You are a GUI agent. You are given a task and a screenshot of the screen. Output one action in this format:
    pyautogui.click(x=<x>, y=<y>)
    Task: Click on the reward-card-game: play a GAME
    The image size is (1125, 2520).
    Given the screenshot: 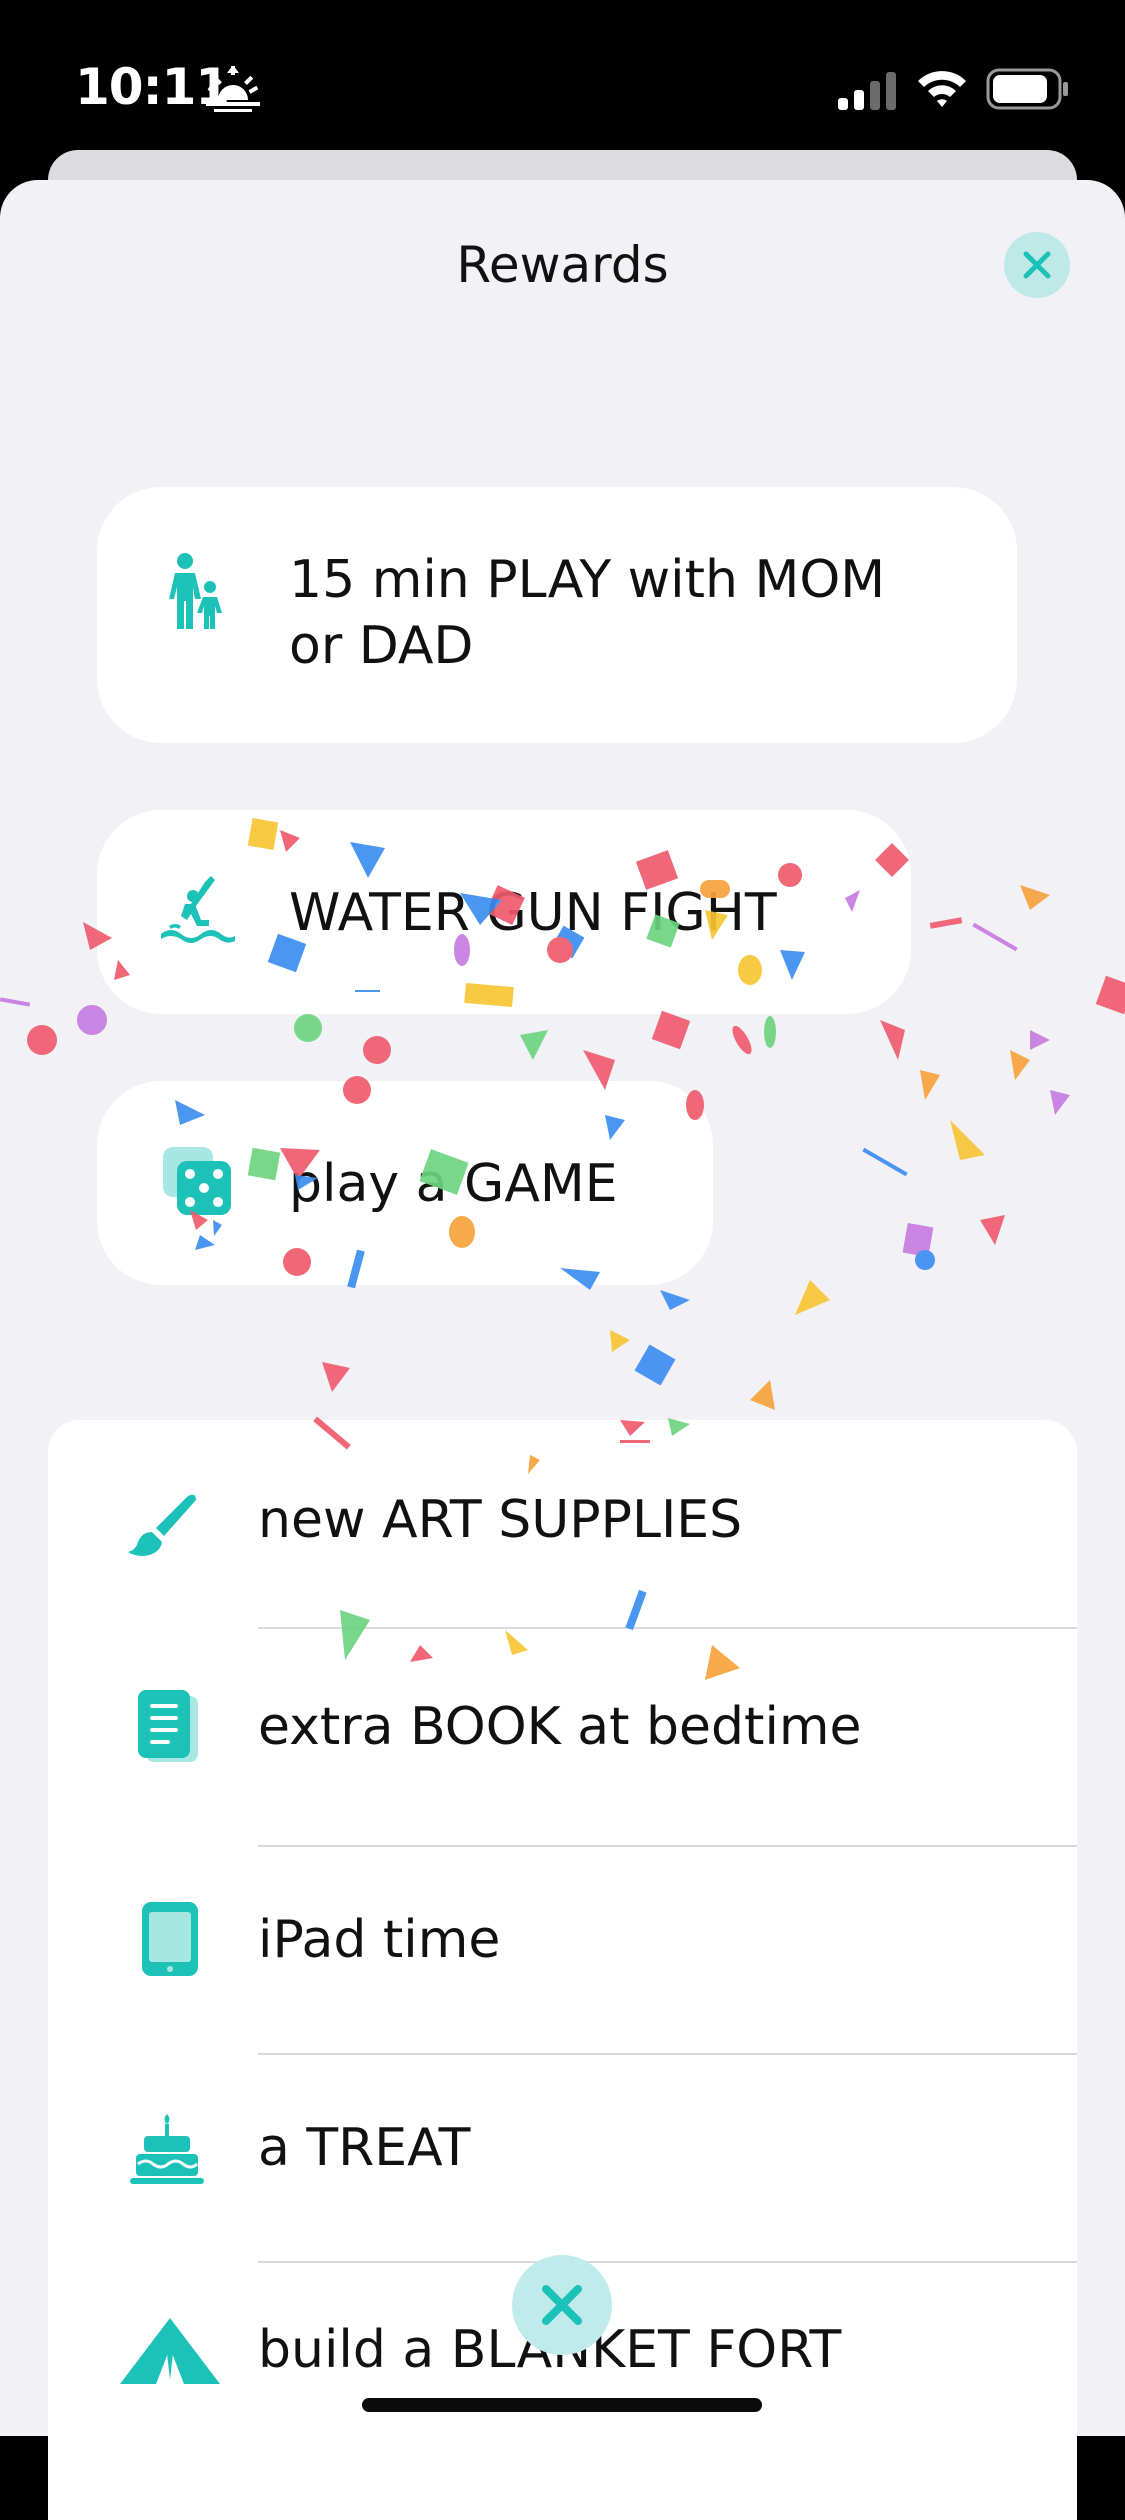 What is the action you would take?
    pyautogui.click(x=405, y=1183)
    